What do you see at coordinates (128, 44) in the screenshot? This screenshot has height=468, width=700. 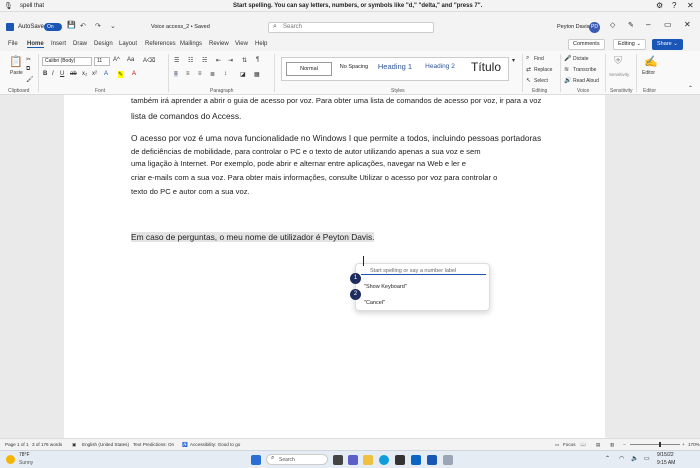 I see `tab-layout: Layout` at bounding box center [128, 44].